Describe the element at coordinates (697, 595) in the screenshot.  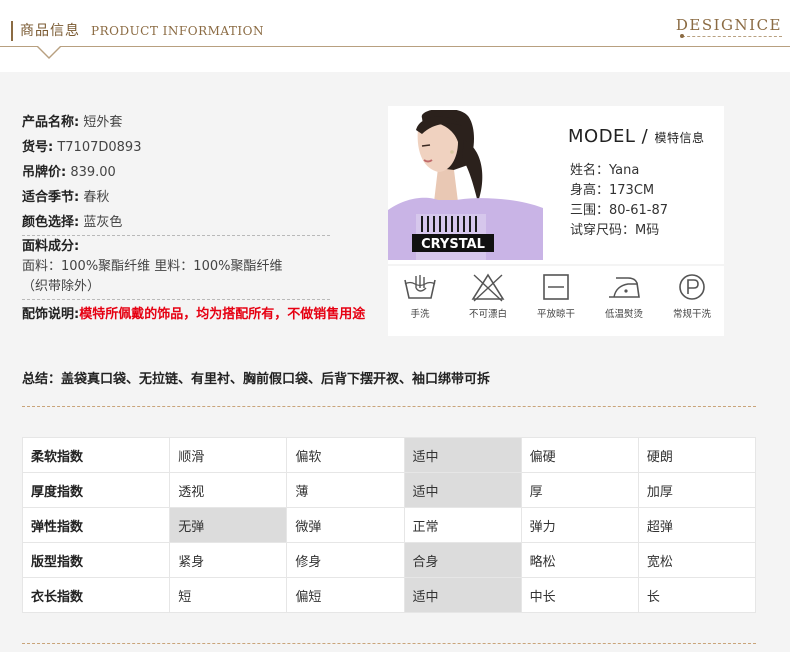
I see `index-option: 长` at that location.